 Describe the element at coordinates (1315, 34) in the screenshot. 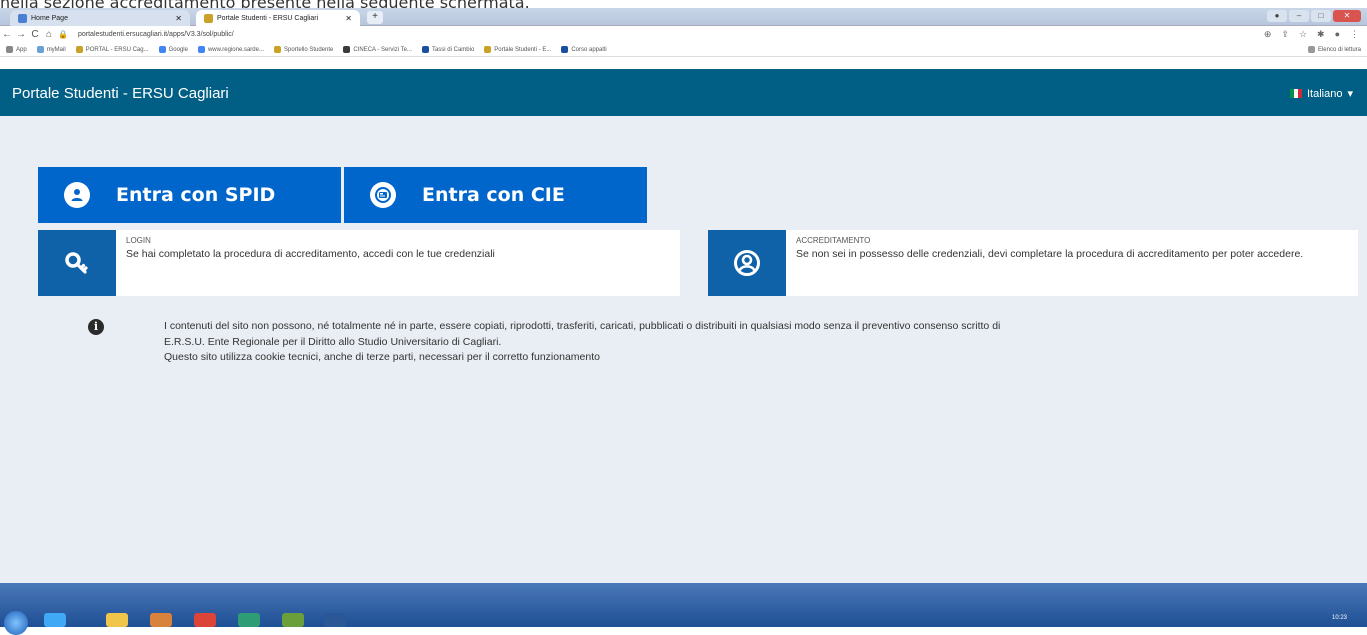

I see `address-actions: ⊕ ⇪ ☆ ✱ ● ⋮` at that location.